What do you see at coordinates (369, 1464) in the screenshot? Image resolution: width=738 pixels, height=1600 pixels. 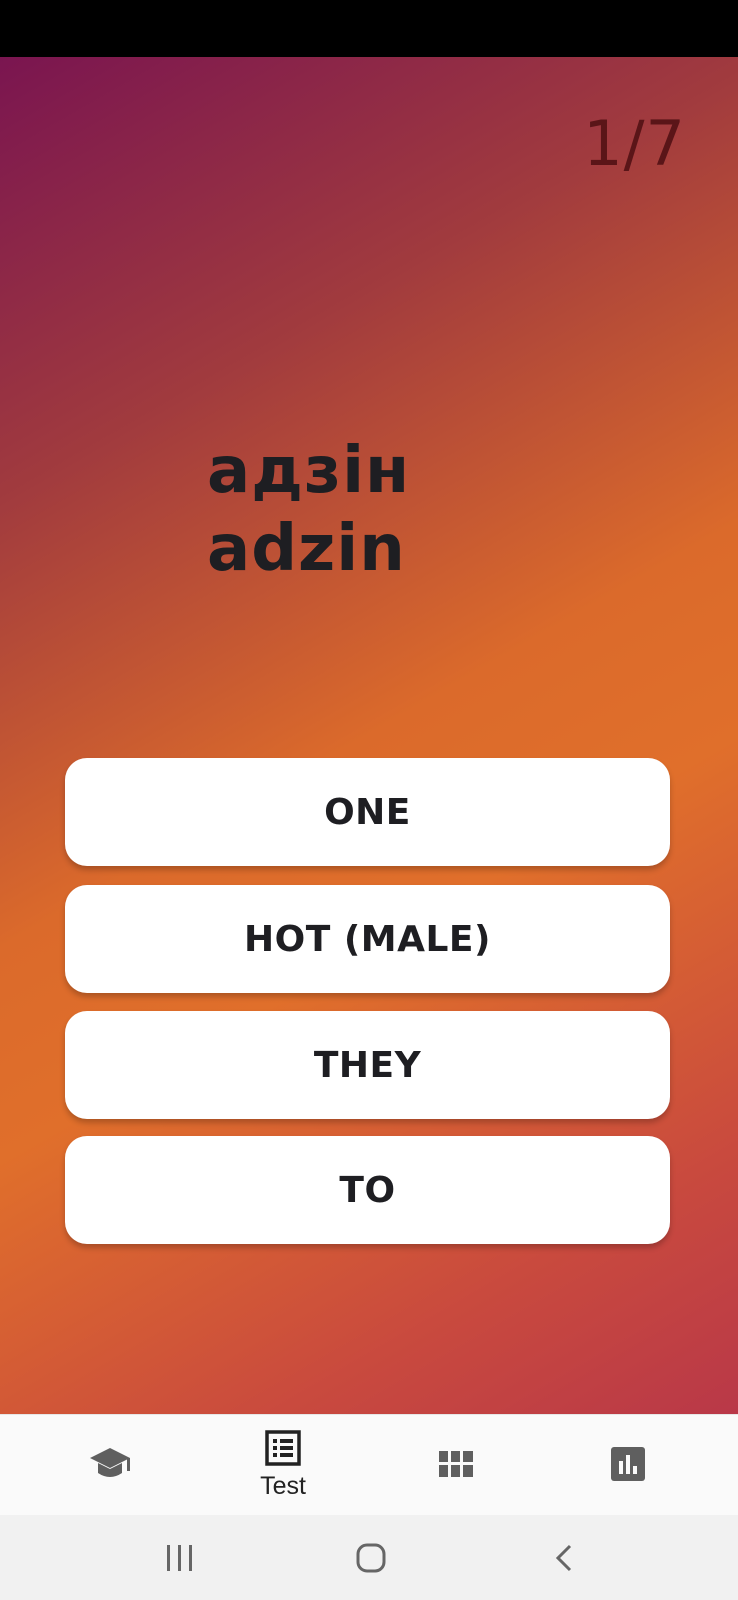 I see `bottom-nav: Test` at bounding box center [369, 1464].